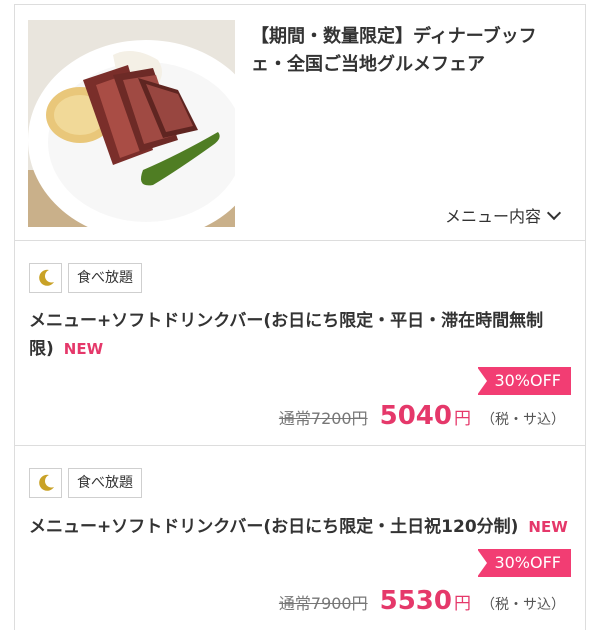 This screenshot has width=600, height=631. I want to click on plan-name-text: メニュー+ソフトドリンクバー(お日にち限定・土日祝120分制), so click(274, 527).